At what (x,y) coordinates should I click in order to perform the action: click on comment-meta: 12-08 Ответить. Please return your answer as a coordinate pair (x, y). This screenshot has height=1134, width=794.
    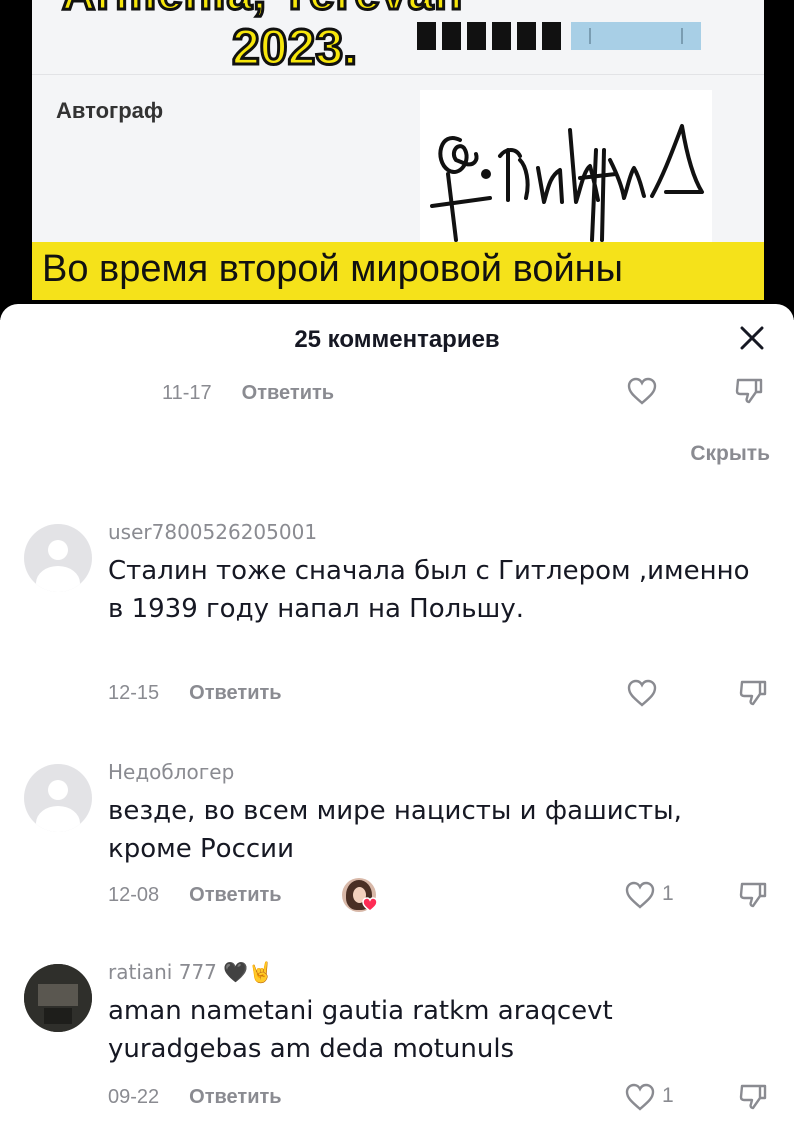
    Looking at the image, I should click on (195, 895).